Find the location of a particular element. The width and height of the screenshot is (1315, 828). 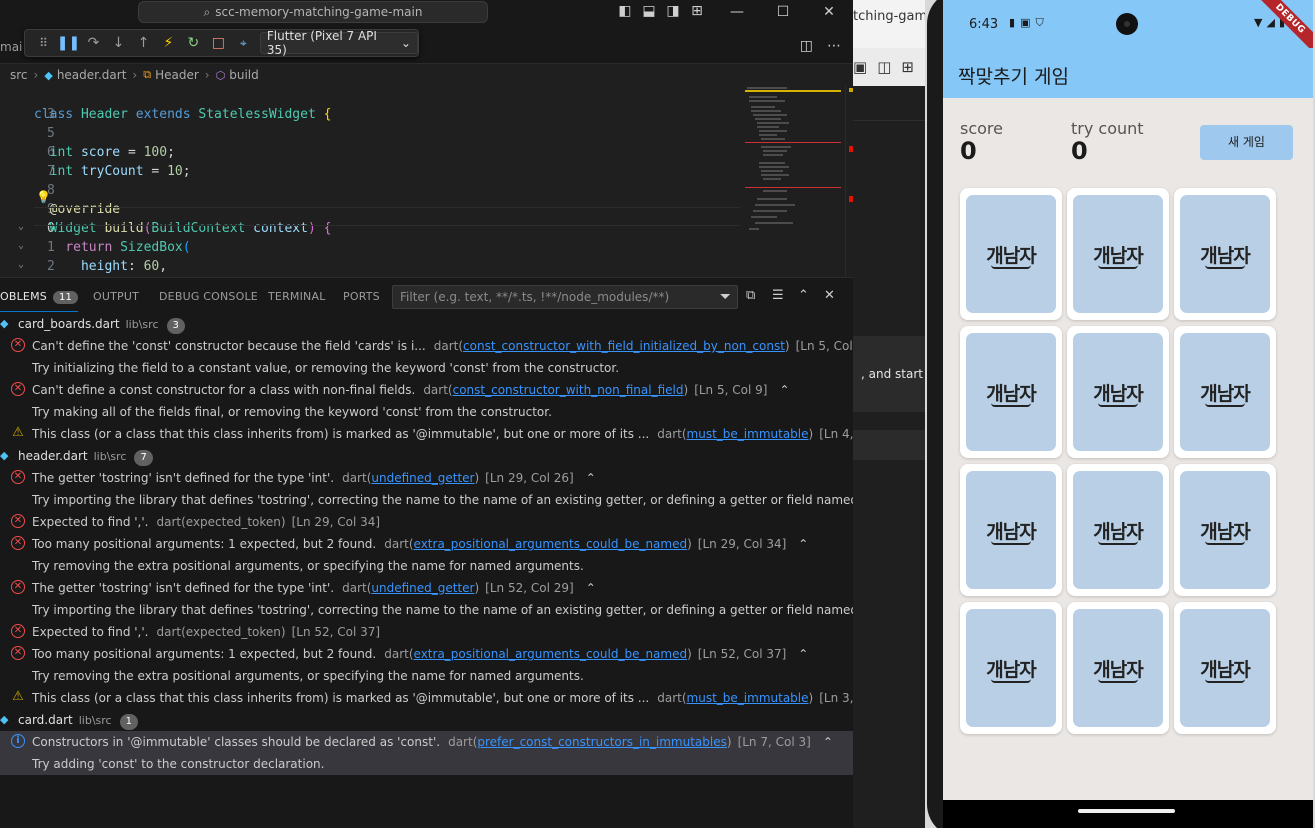

close-panel-icon: ✕ is located at coordinates (829, 295).